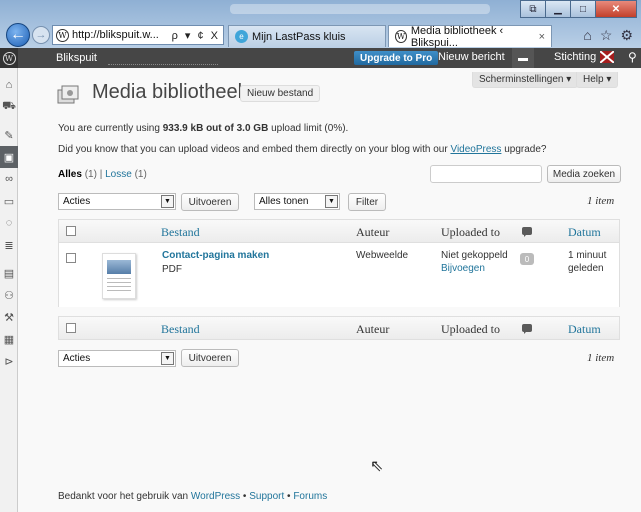 The width and height of the screenshot is (641, 512). What do you see at coordinates (308, 128) in the screenshot?
I see `usage-suffix: upload limit (0%).` at bounding box center [308, 128].